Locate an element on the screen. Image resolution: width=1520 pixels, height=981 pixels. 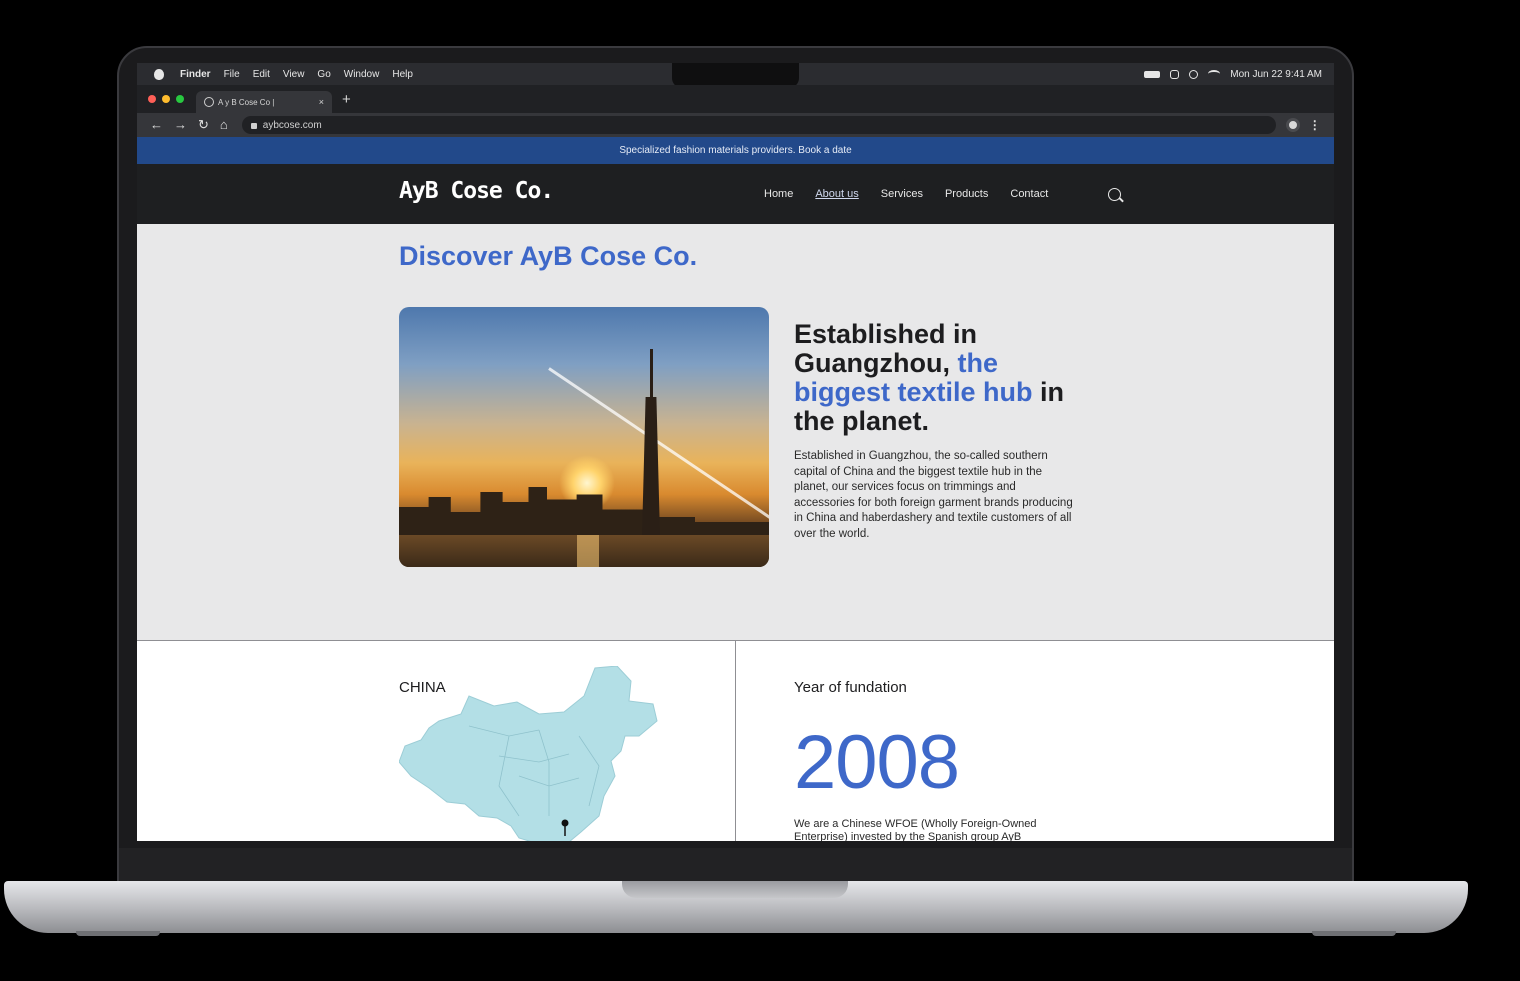
window-controls is located at coordinates (166, 99).